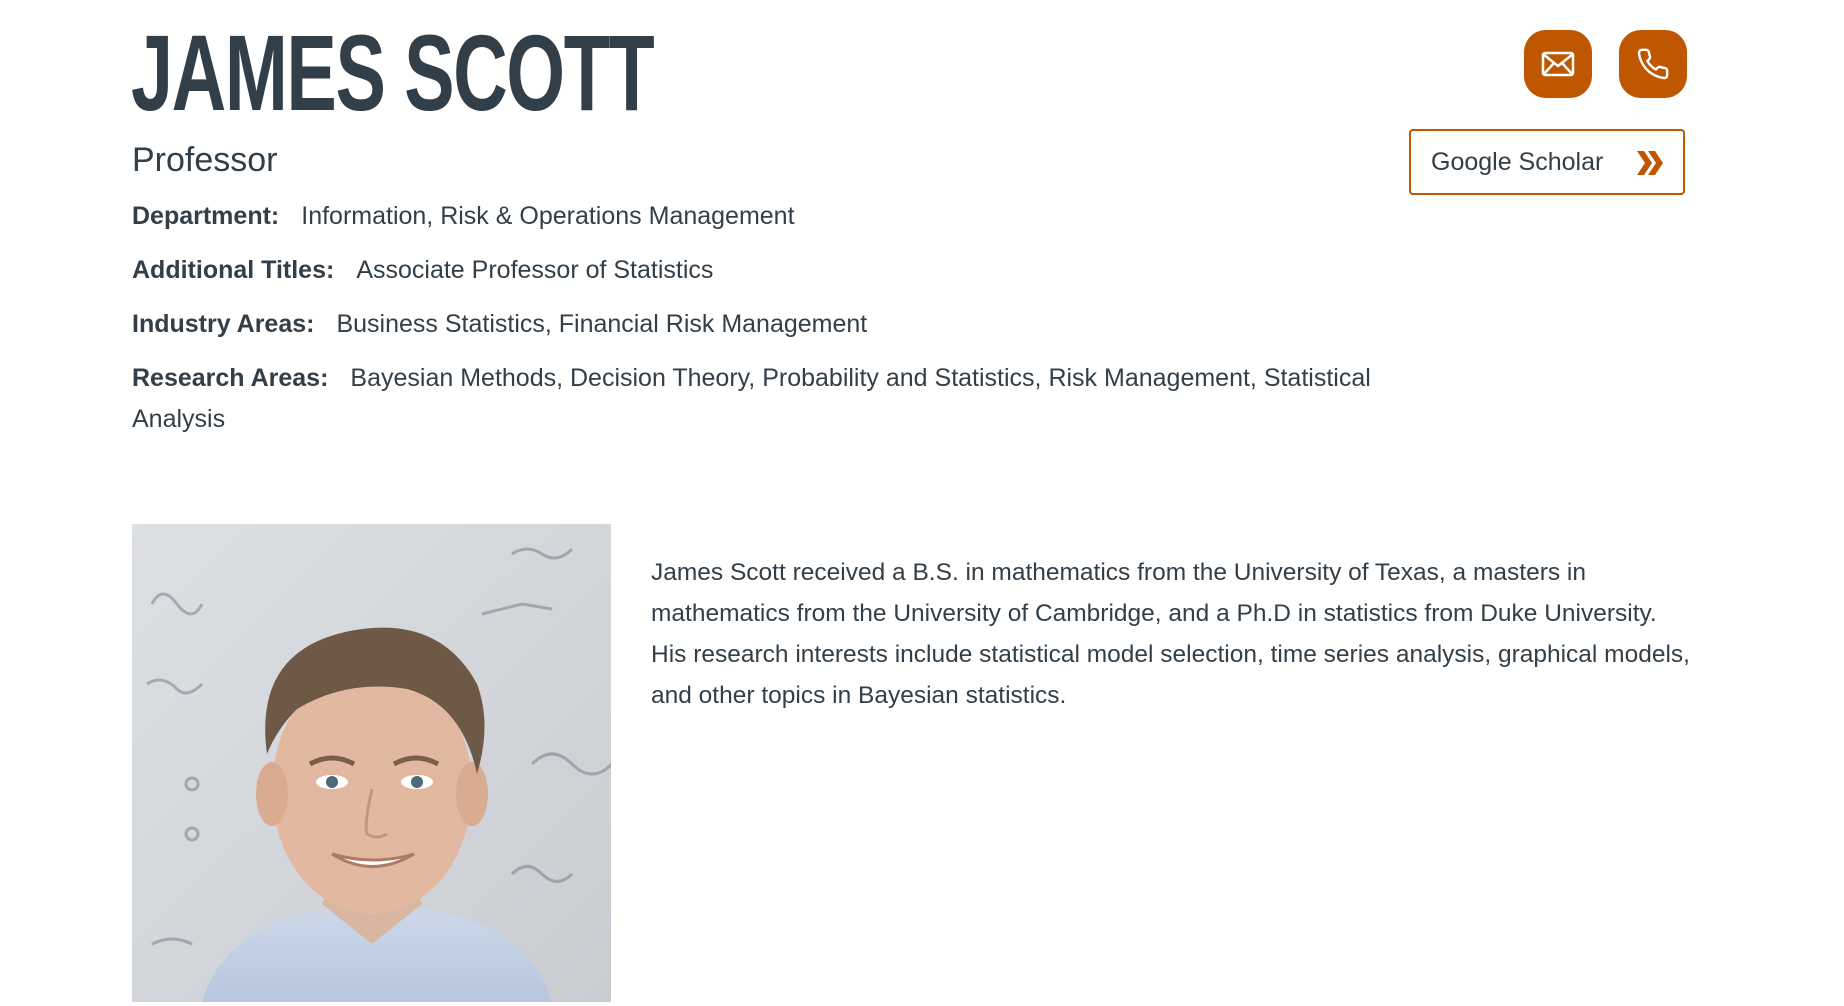 This screenshot has height=1006, width=1844. I want to click on google-scholar-button: Google Scholar, so click(1547, 162).